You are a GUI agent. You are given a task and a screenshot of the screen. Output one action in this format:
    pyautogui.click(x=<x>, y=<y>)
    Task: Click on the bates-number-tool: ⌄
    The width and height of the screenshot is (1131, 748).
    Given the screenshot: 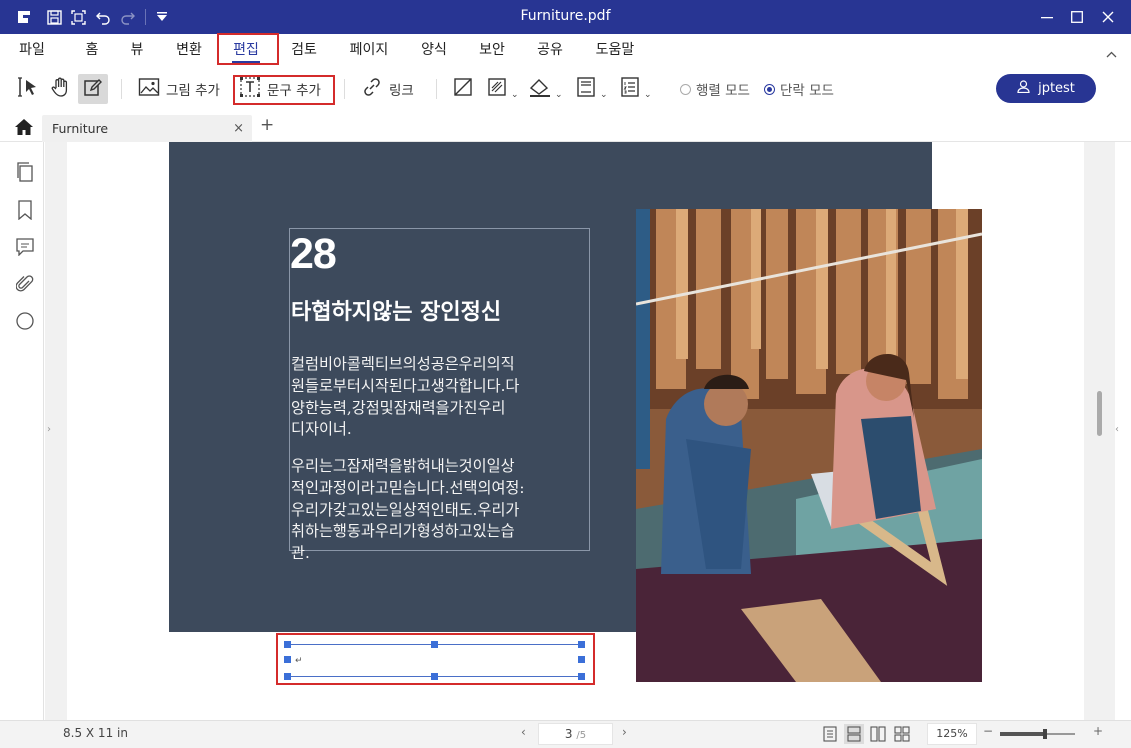 What is the action you would take?
    pyautogui.click(x=635, y=89)
    